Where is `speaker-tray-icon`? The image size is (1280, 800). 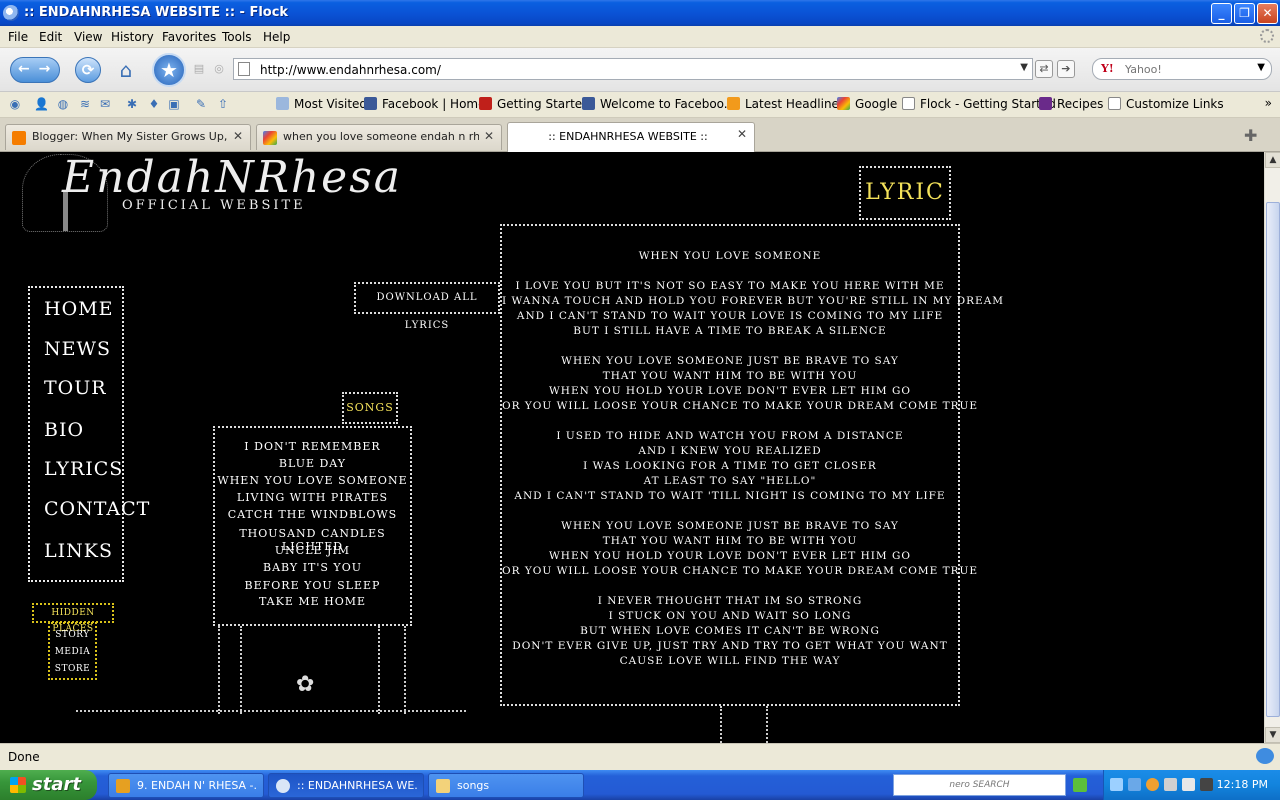
speaker-tray-icon is located at coordinates (1188, 784).